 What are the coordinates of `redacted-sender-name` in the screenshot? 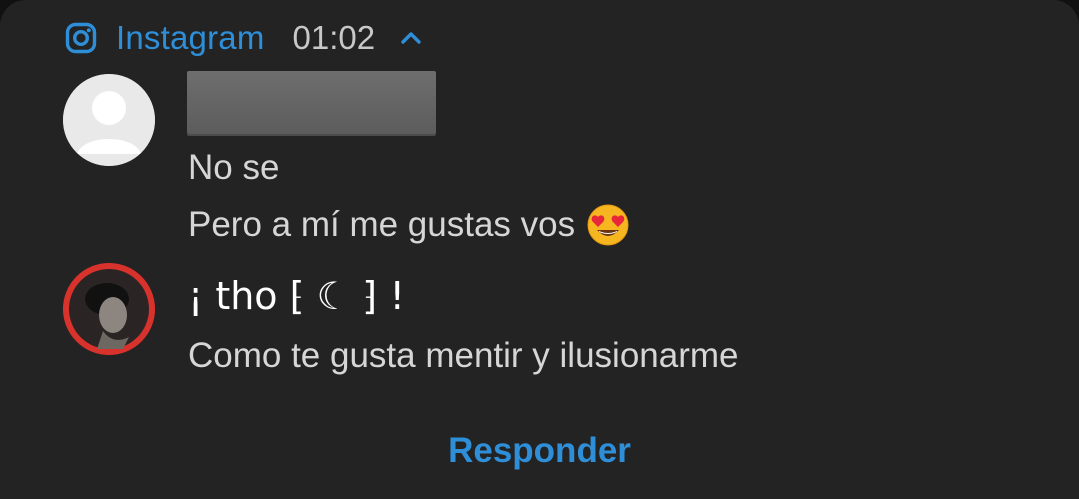 It's located at (311, 102).